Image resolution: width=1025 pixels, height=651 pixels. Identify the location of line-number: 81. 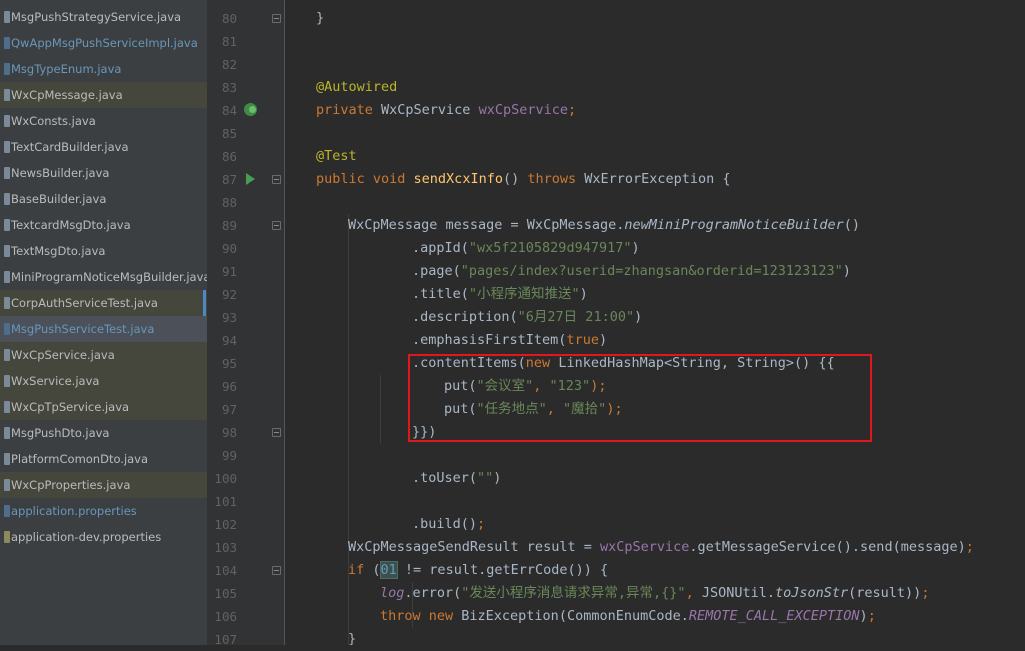
(229, 41).